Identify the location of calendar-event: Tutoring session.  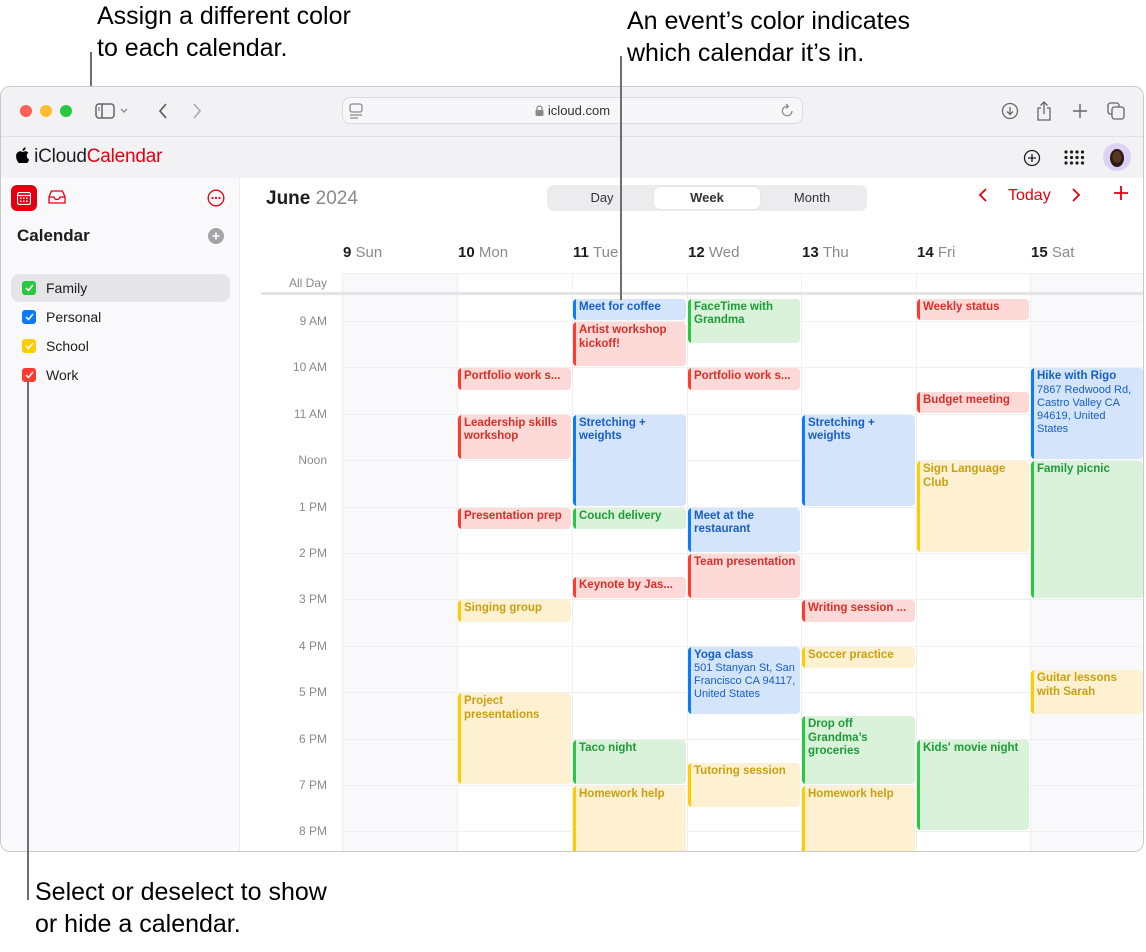
(744, 785).